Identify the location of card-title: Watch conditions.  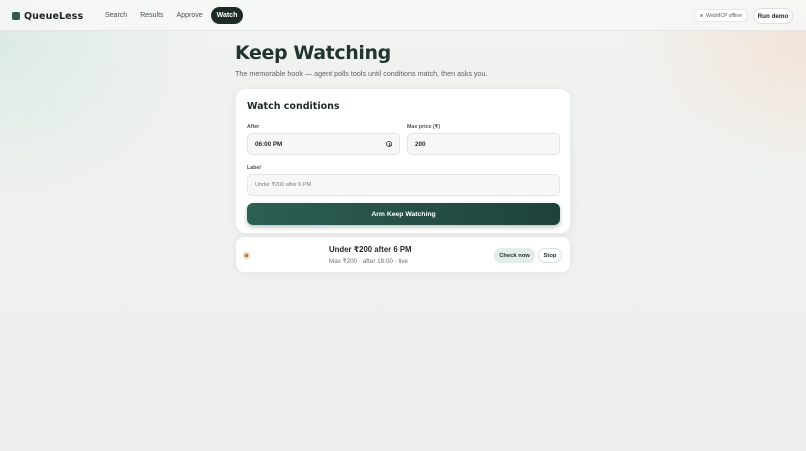
(293, 106).